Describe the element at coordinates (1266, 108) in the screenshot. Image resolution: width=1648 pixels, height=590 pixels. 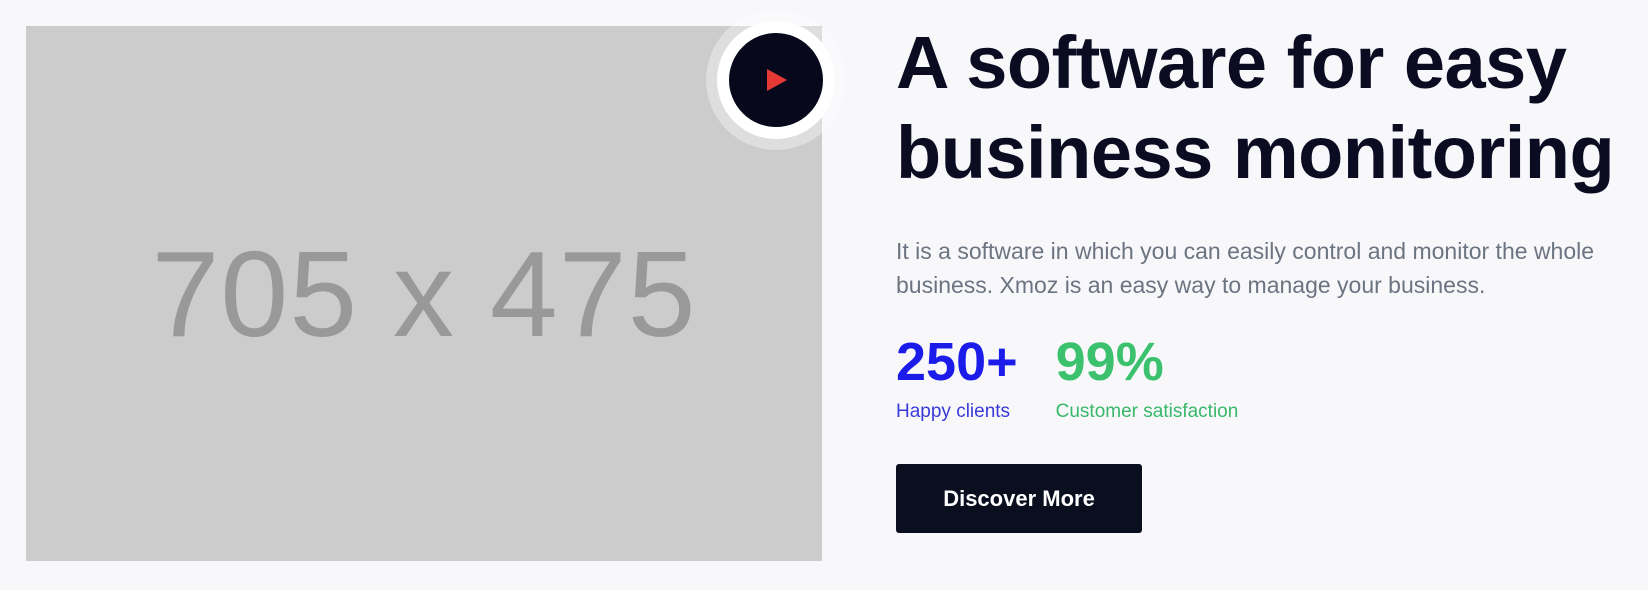
I see `page-title: A software for easy business monitoring` at that location.